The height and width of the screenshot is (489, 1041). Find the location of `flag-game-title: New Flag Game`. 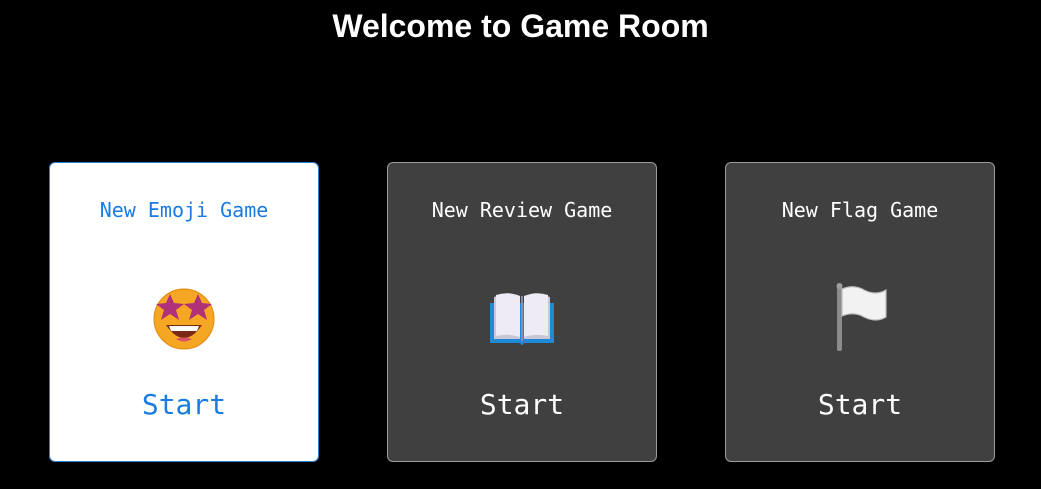

flag-game-title: New Flag Game is located at coordinates (860, 210).